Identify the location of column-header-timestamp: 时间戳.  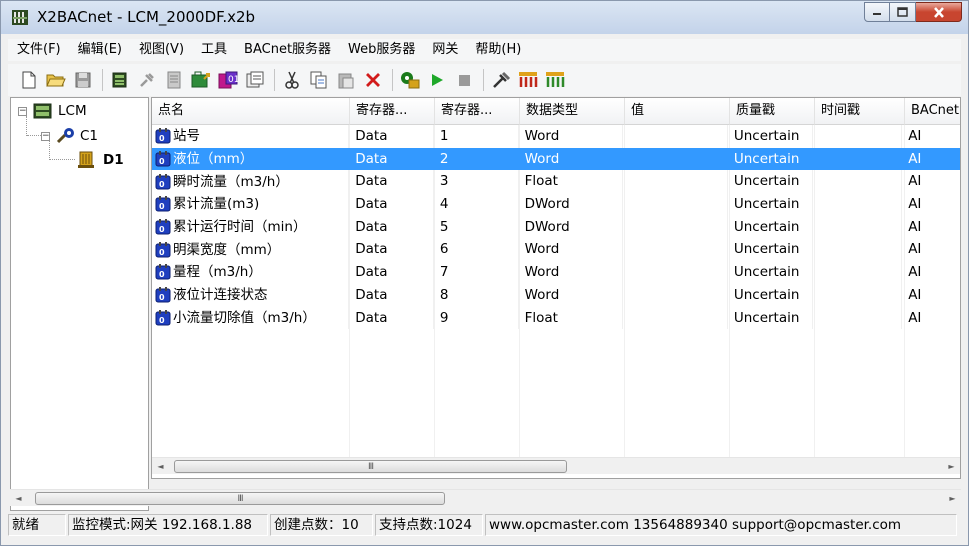
(860, 111).